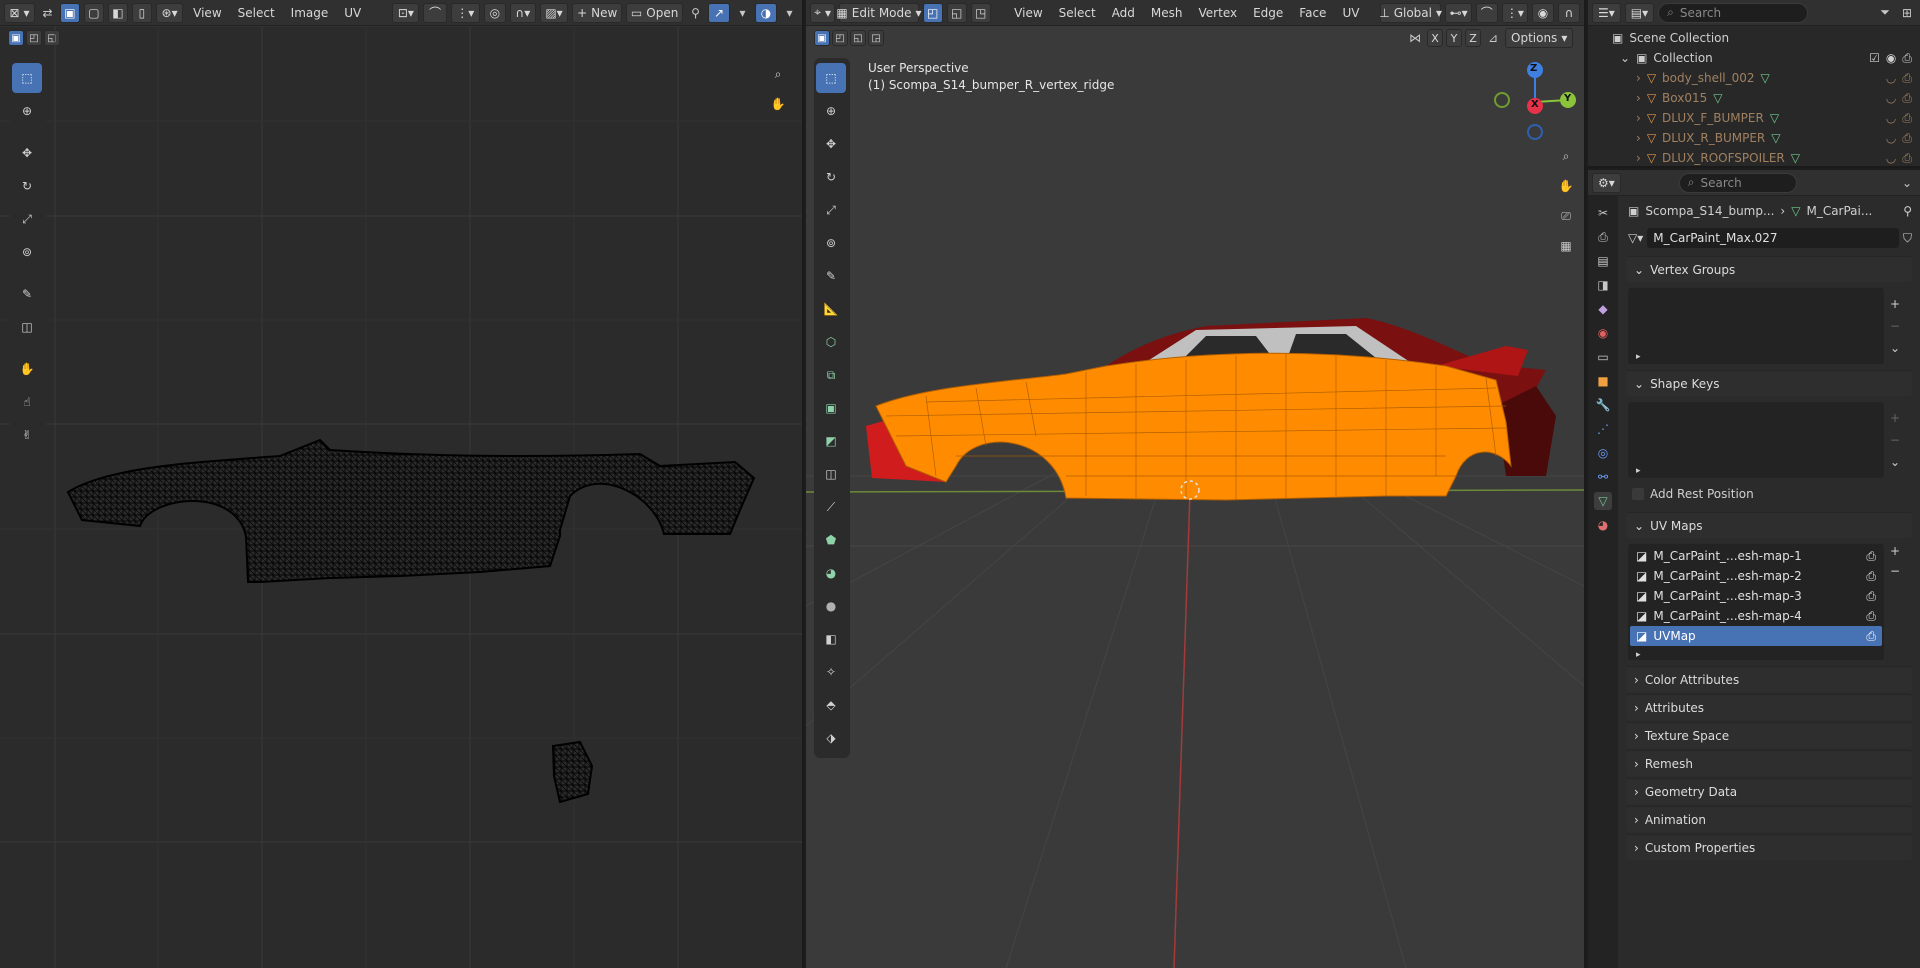 The width and height of the screenshot is (1920, 968). Describe the element at coordinates (831, 210) in the screenshot. I see `vp-scale-tool: ⤢` at that location.